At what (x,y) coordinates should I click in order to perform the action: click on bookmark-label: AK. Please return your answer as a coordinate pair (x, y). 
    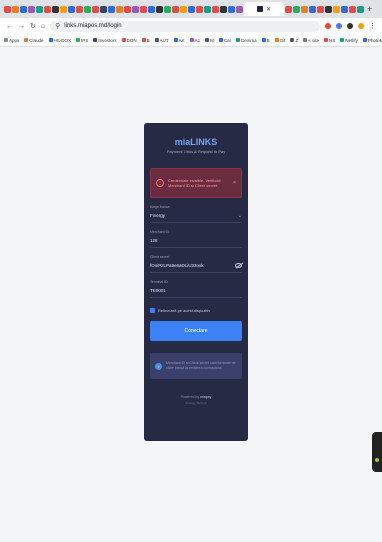
    Looking at the image, I should click on (181, 40).